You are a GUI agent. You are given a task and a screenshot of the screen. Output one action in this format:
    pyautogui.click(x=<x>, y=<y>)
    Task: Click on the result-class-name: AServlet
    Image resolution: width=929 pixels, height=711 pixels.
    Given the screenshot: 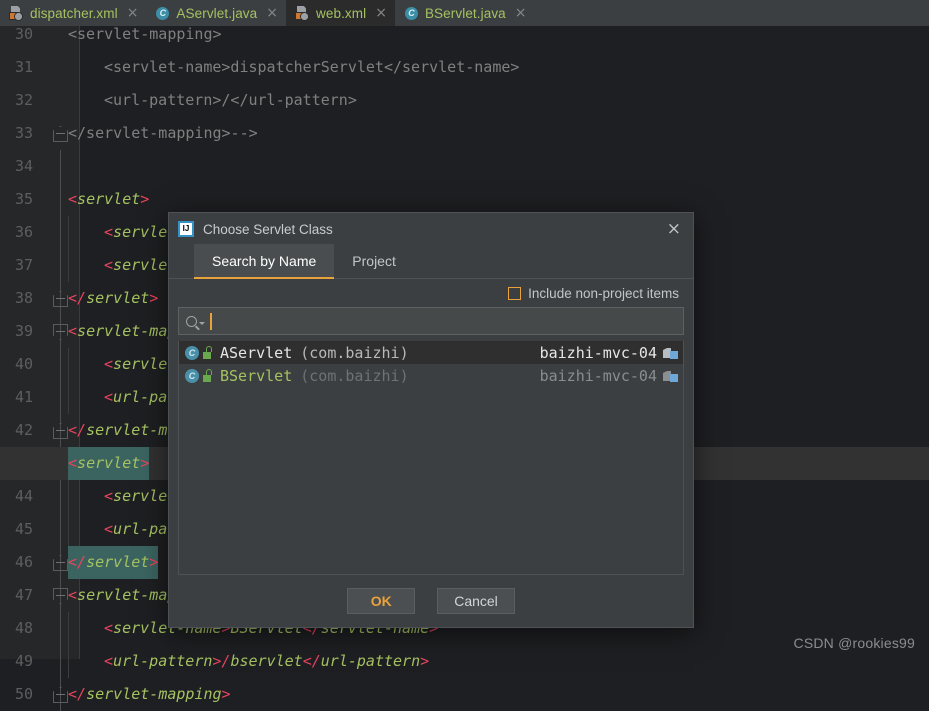 What is the action you would take?
    pyautogui.click(x=256, y=352)
    